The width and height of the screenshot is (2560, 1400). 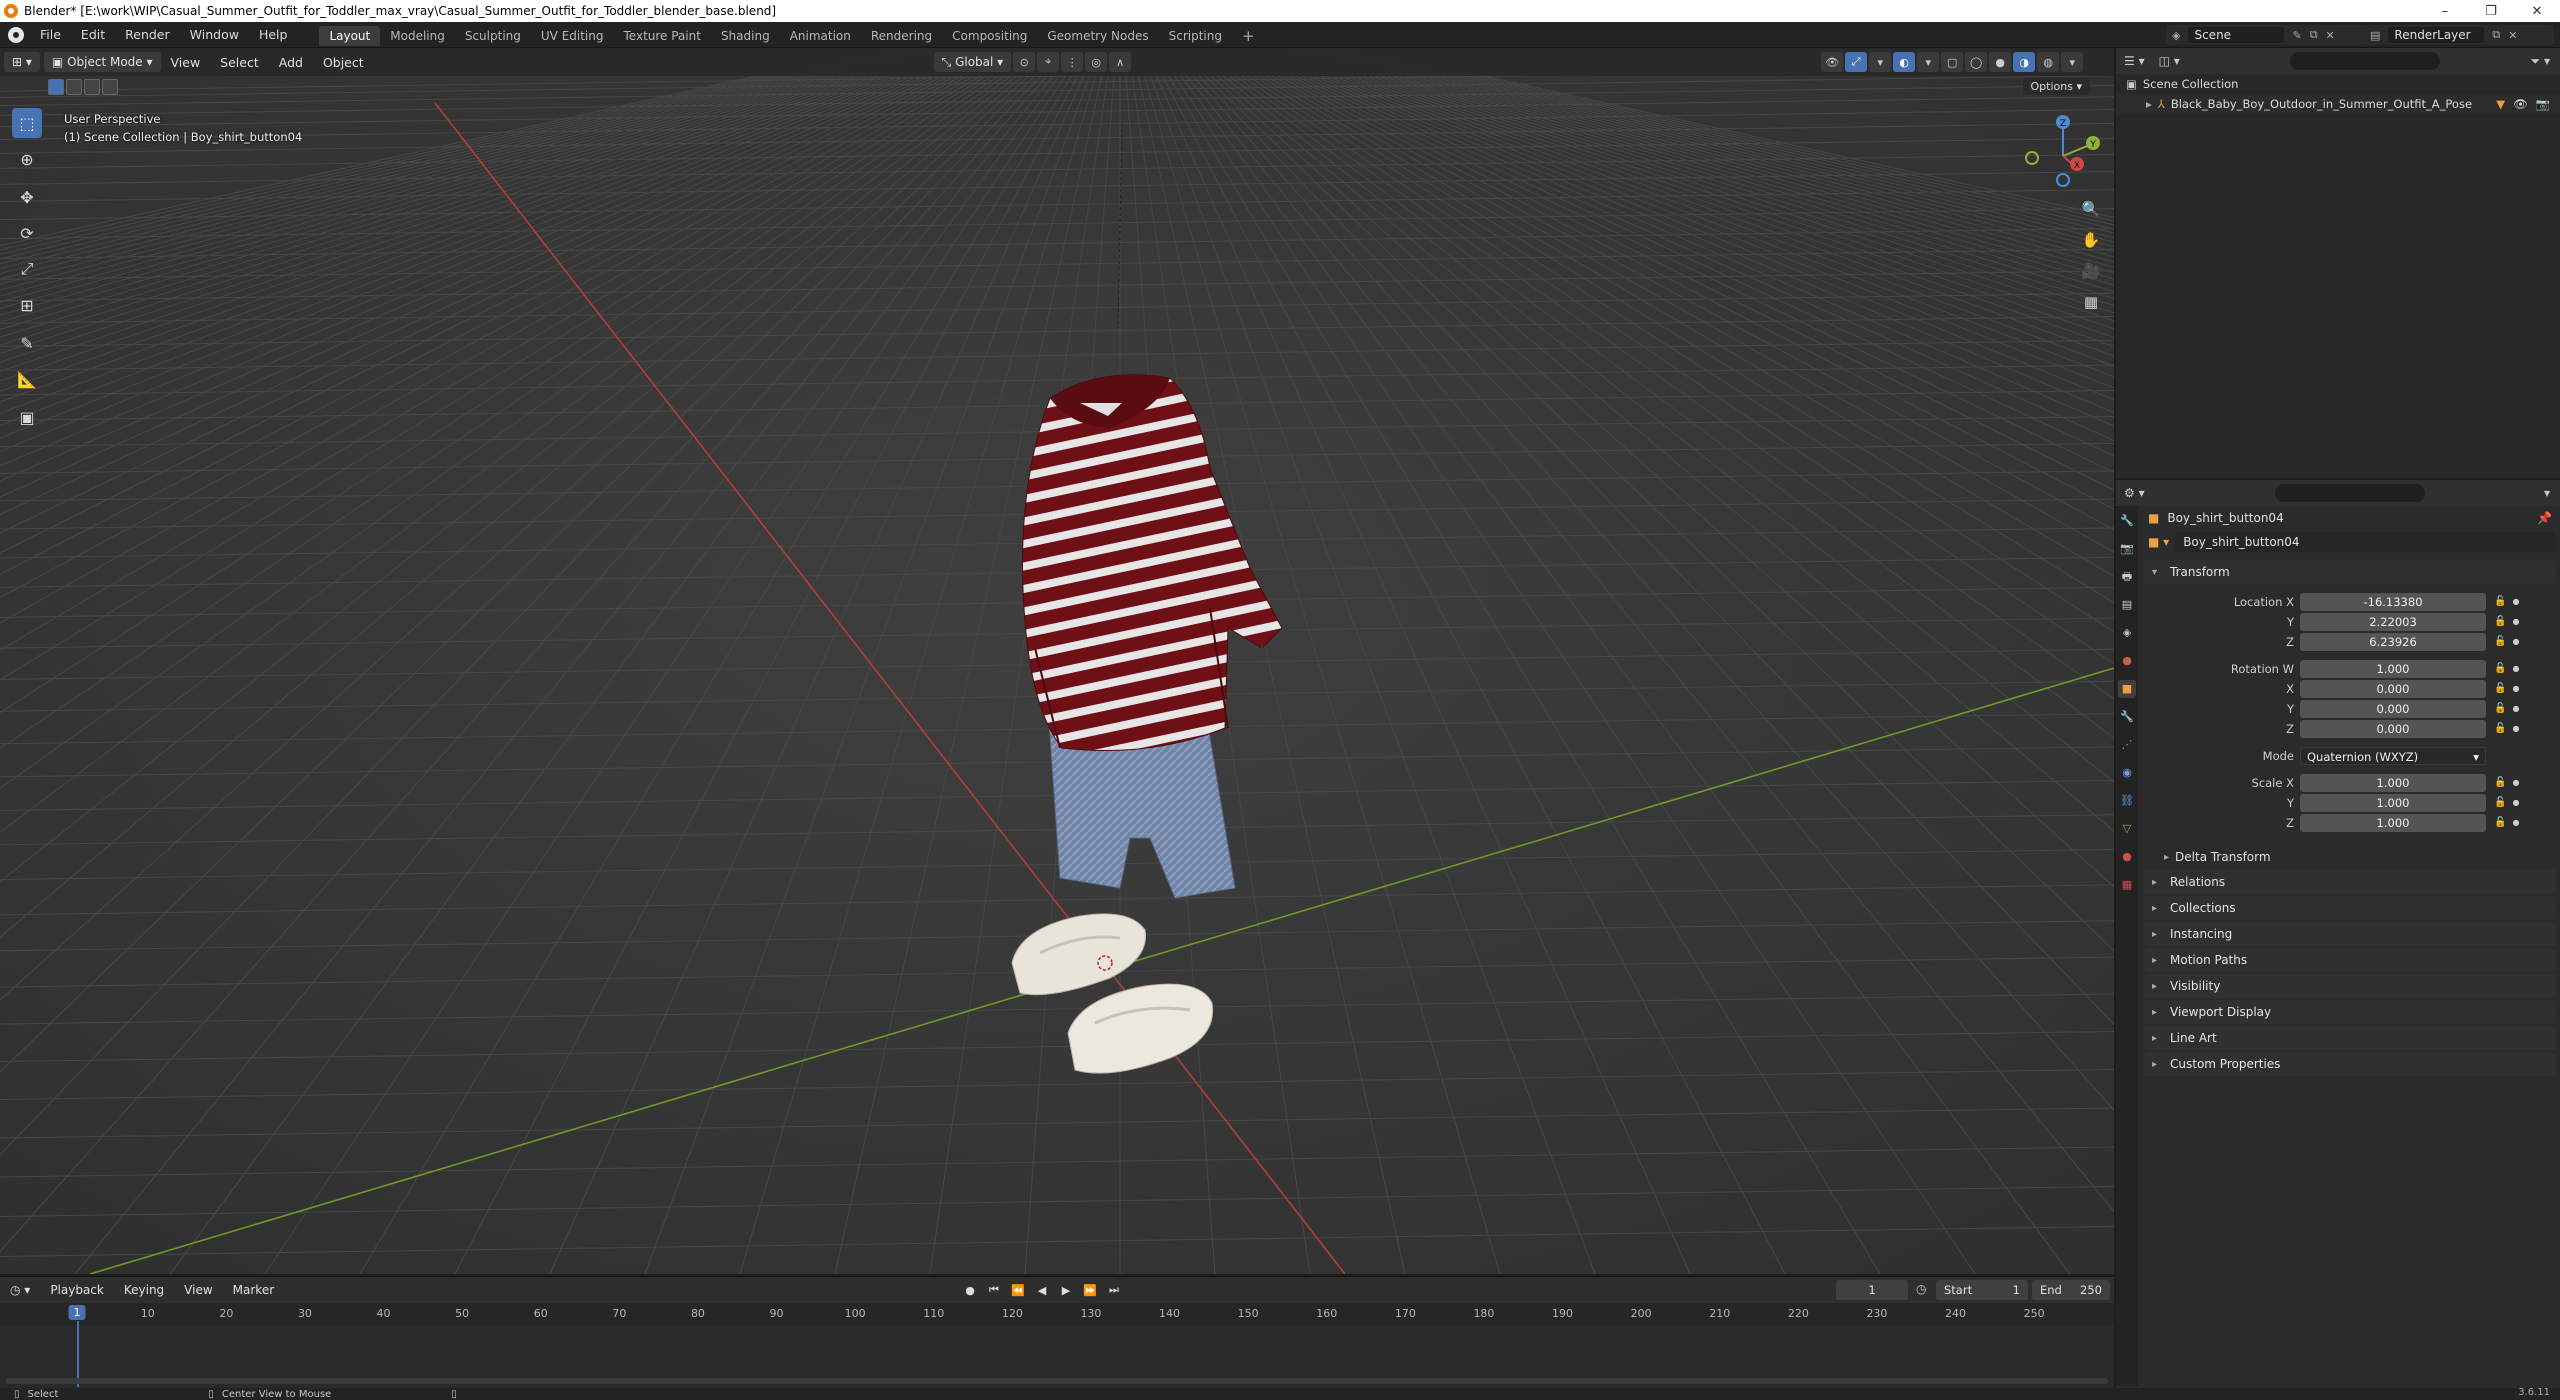 What do you see at coordinates (2540, 61) in the screenshot?
I see `filter-icon: ⏷ ▾` at bounding box center [2540, 61].